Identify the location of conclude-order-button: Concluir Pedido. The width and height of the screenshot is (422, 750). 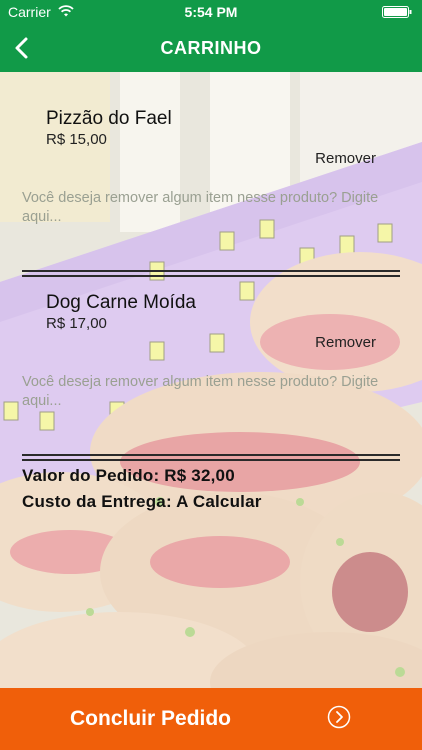
(211, 719).